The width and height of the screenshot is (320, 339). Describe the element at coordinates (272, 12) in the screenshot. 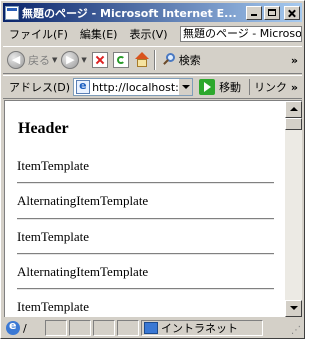

I see `maximize-button` at that location.